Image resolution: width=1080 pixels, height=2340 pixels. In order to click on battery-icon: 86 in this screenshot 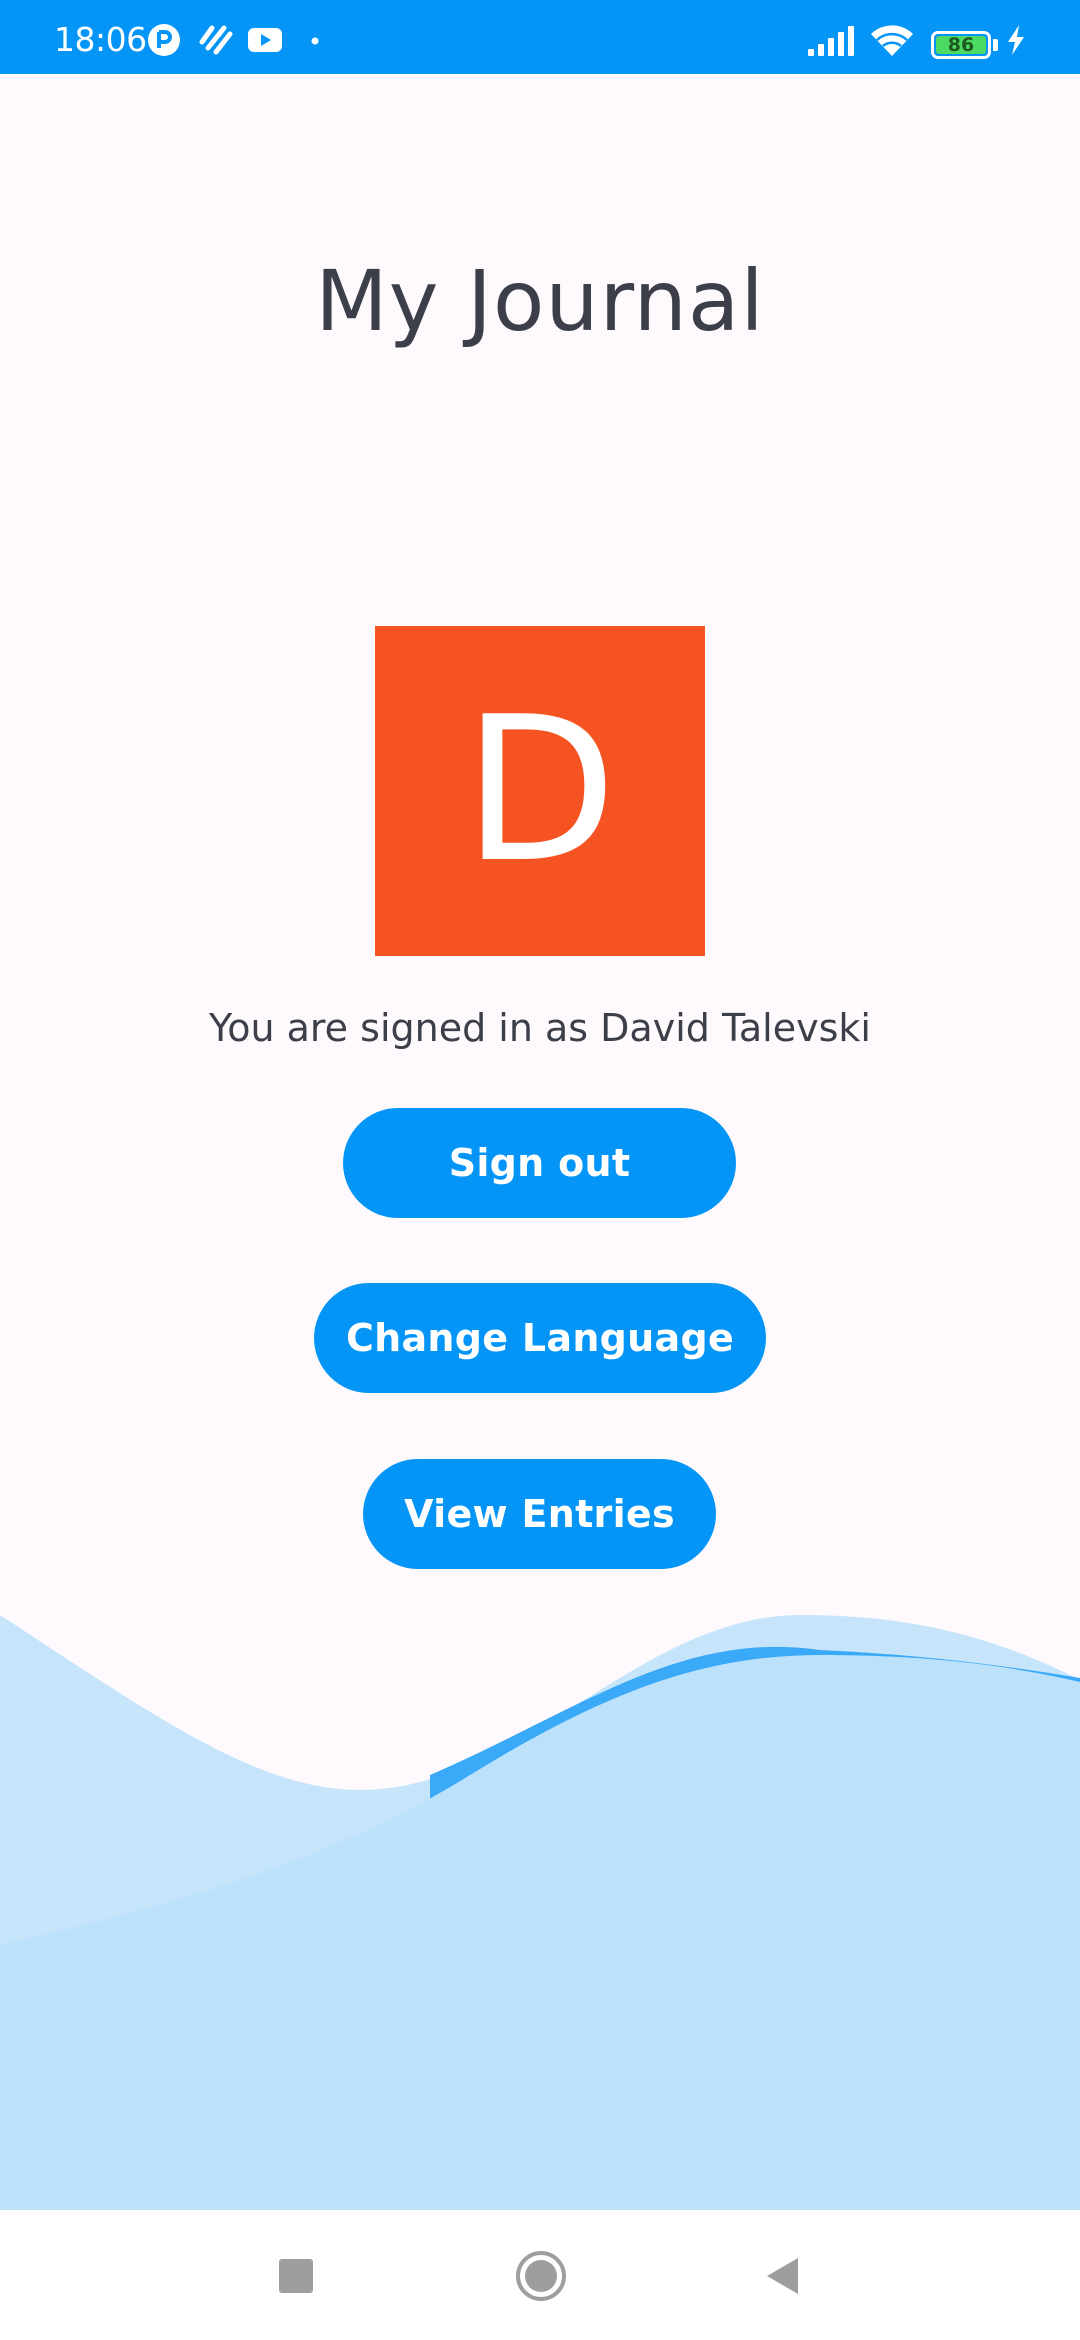, I will do `click(961, 45)`.